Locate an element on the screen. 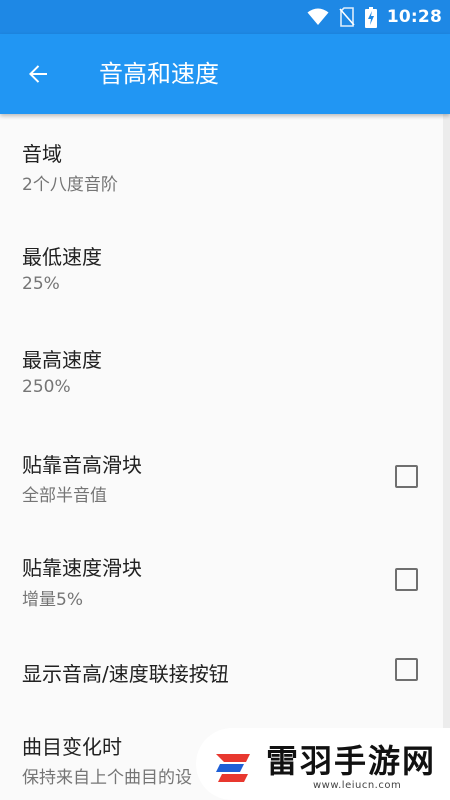 The width and height of the screenshot is (450, 800). setting-snap-speed-slider: 贴靠速度滑块 增量5% is located at coordinates (221, 580).